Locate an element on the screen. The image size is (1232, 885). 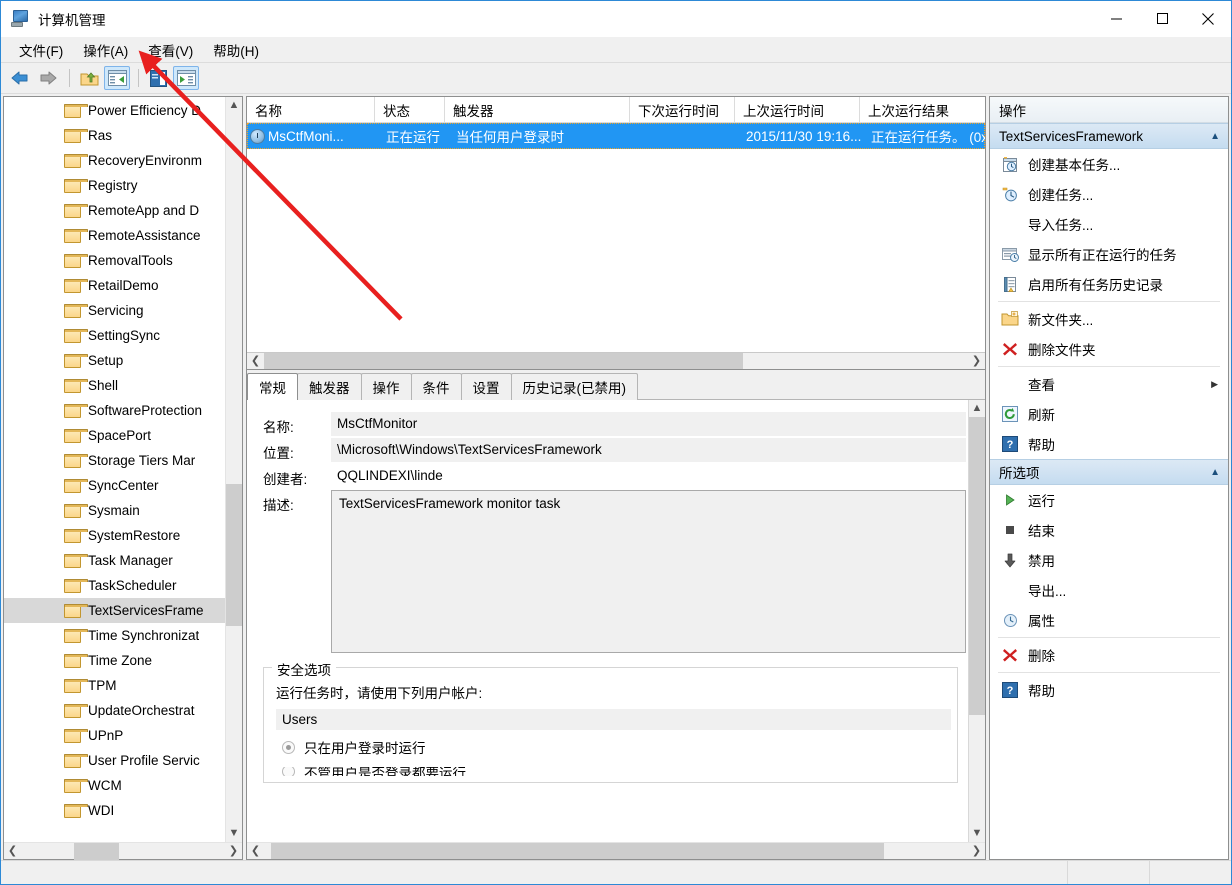
tab-常规: 常规 is located at coordinates (272, 386).